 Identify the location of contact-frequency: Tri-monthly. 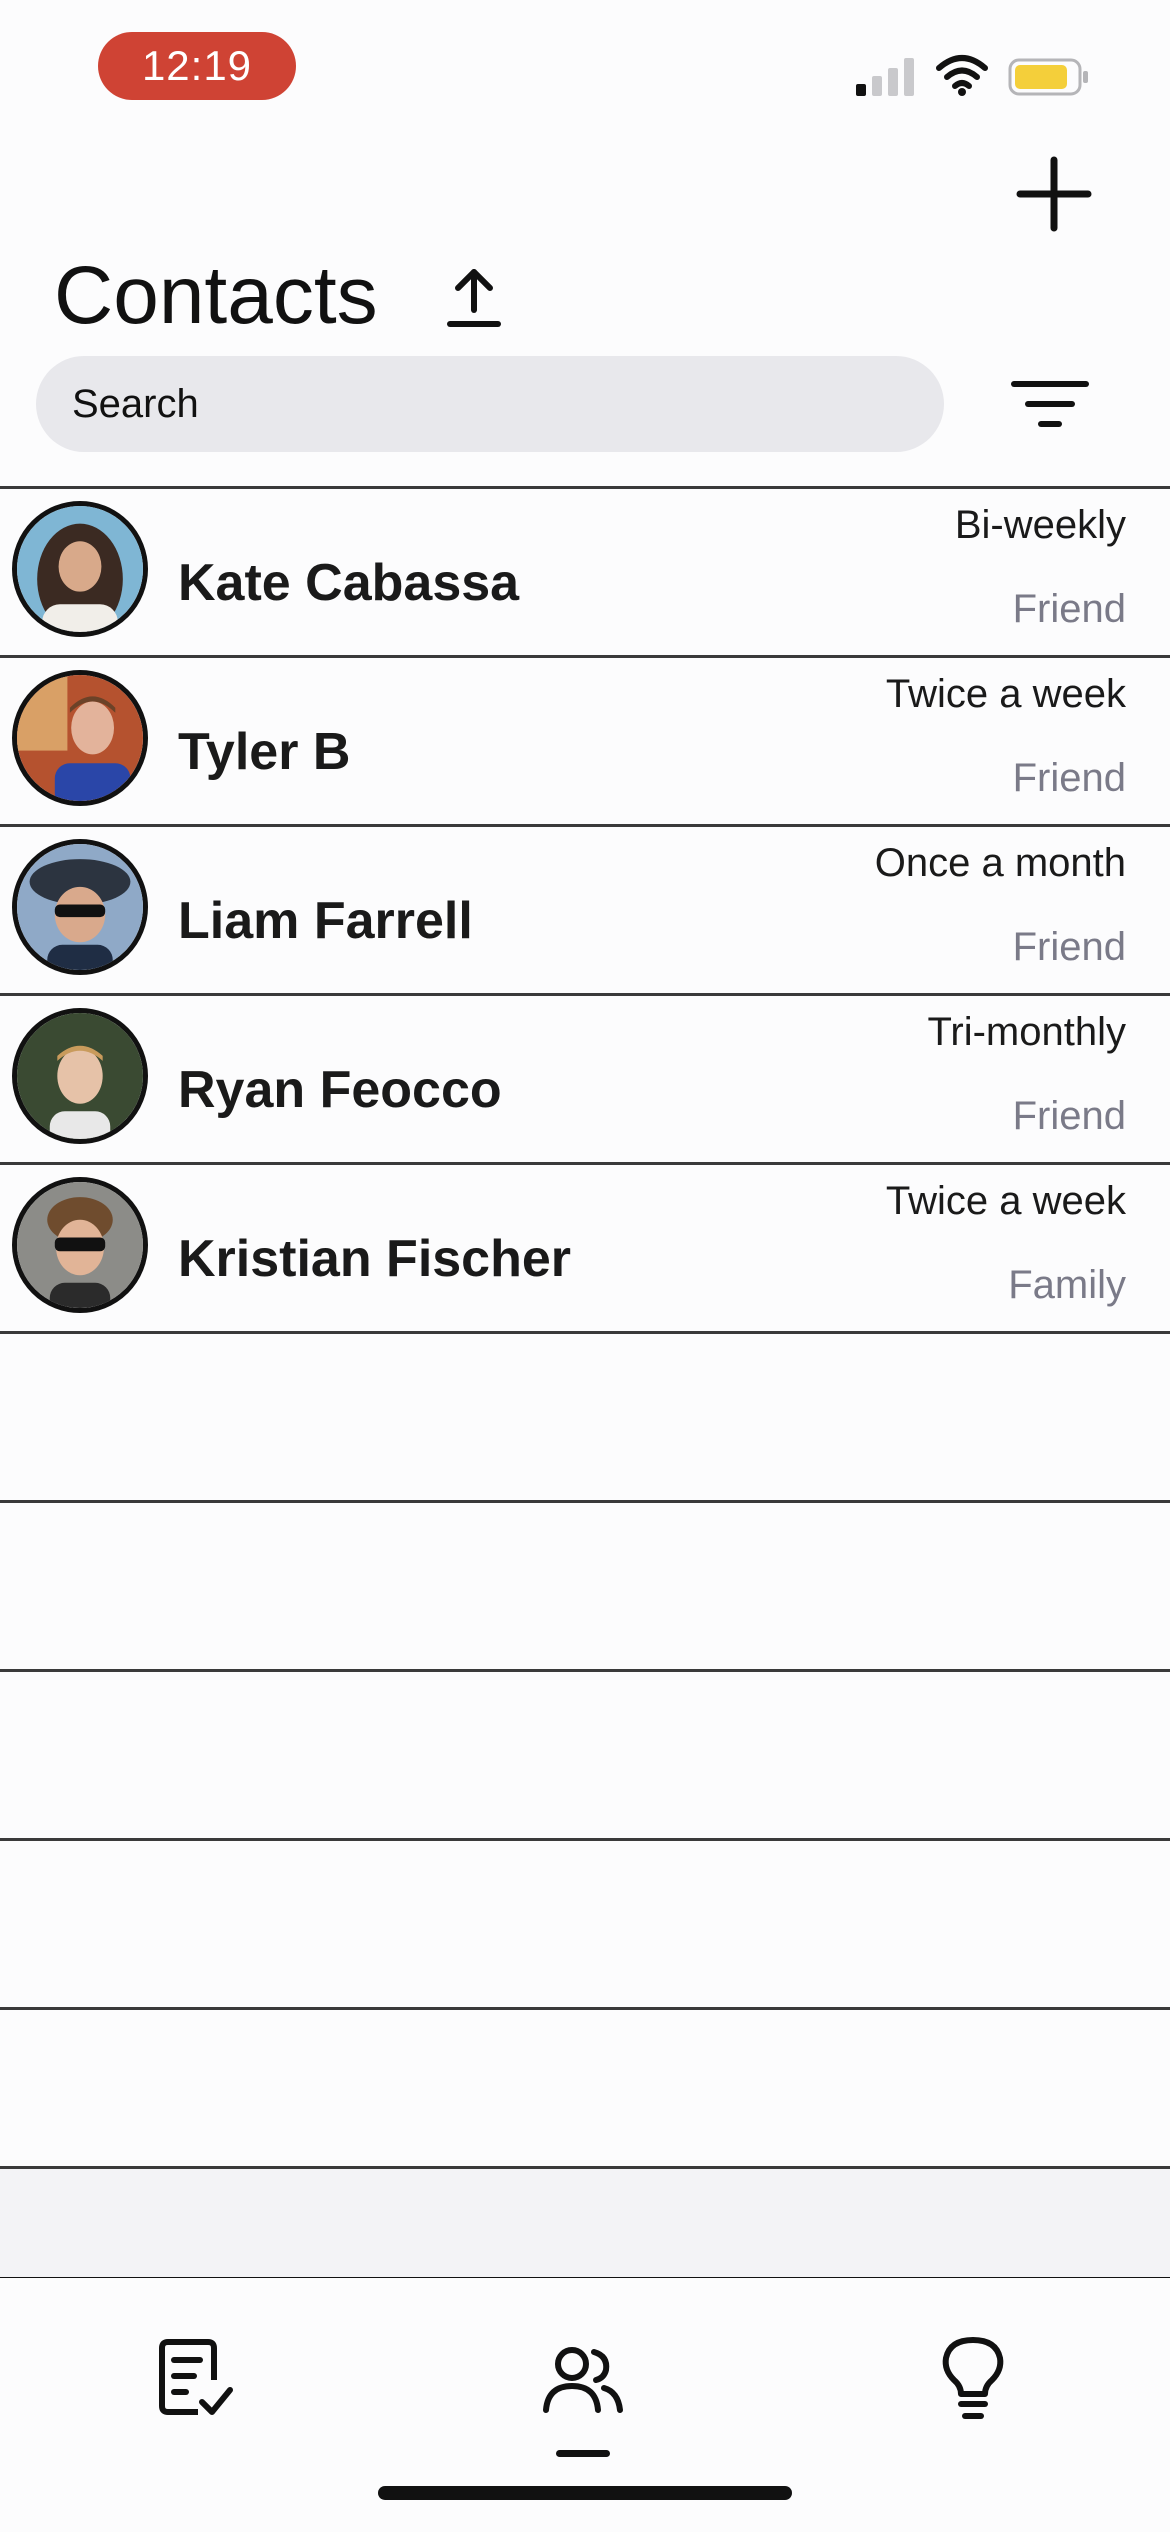
(1026, 1032).